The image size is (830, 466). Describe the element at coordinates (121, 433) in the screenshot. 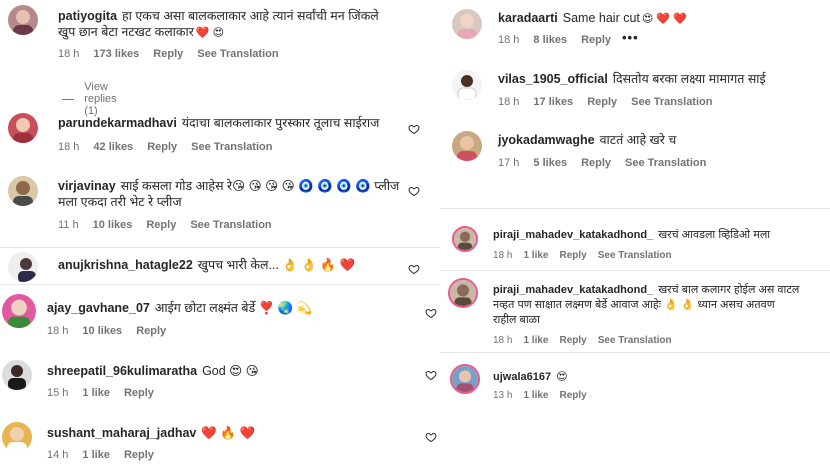

I see `comment-username: sushant_maharaj_jadhav` at that location.